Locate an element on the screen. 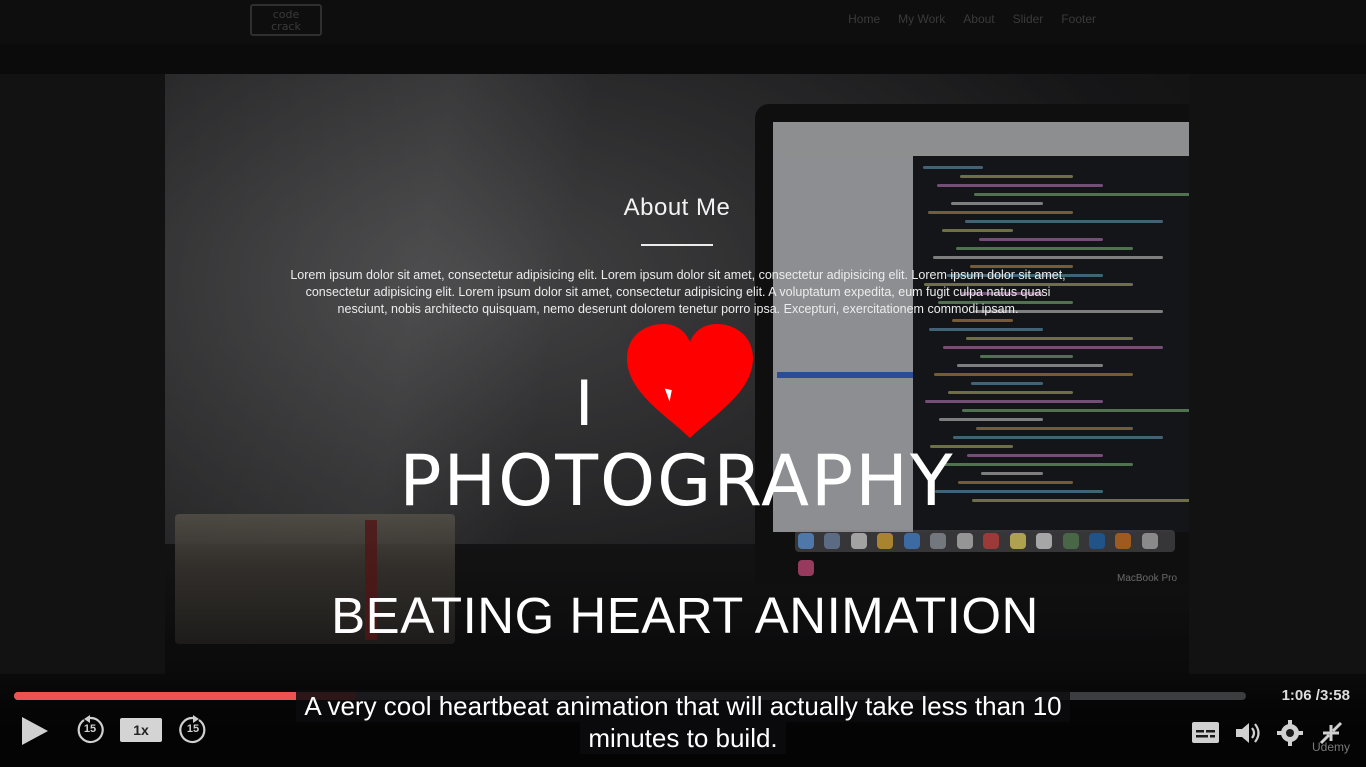 The height and width of the screenshot is (767, 1366). left-shade is located at coordinates (82, 374).